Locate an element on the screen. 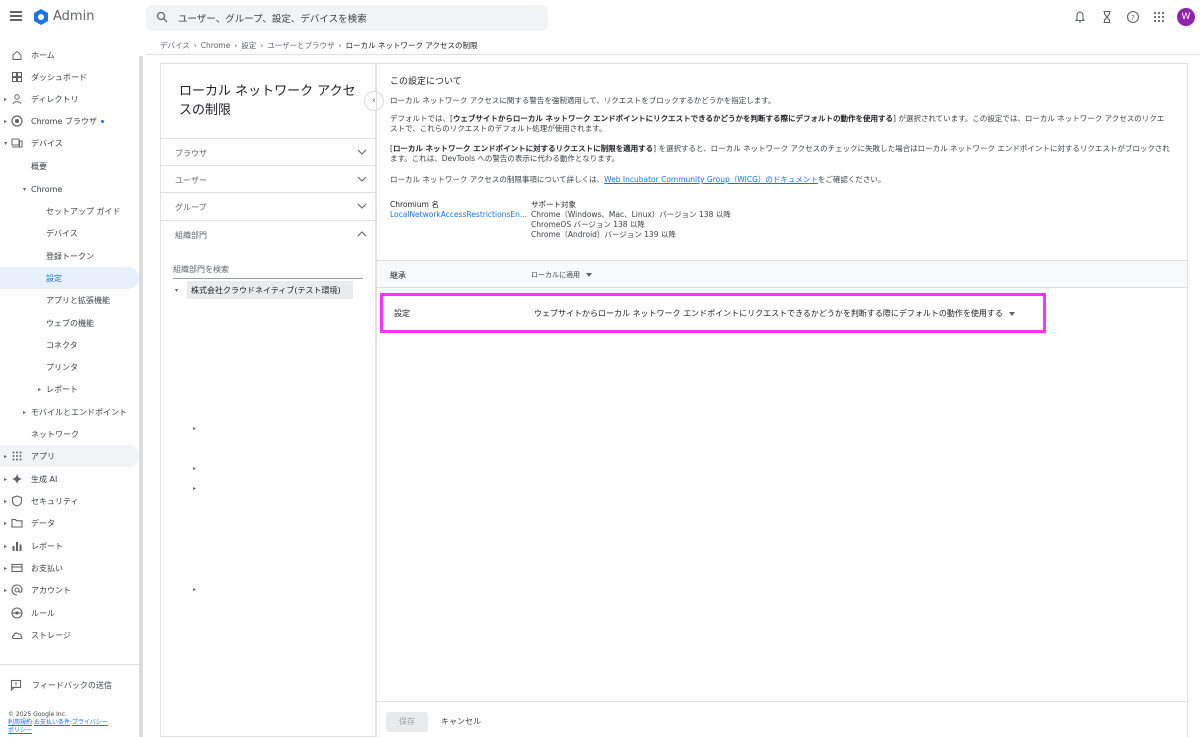 This screenshot has width=1200, height=737. sidebar-item-enrollment-tokens: 登録トークン is located at coordinates (69, 256).